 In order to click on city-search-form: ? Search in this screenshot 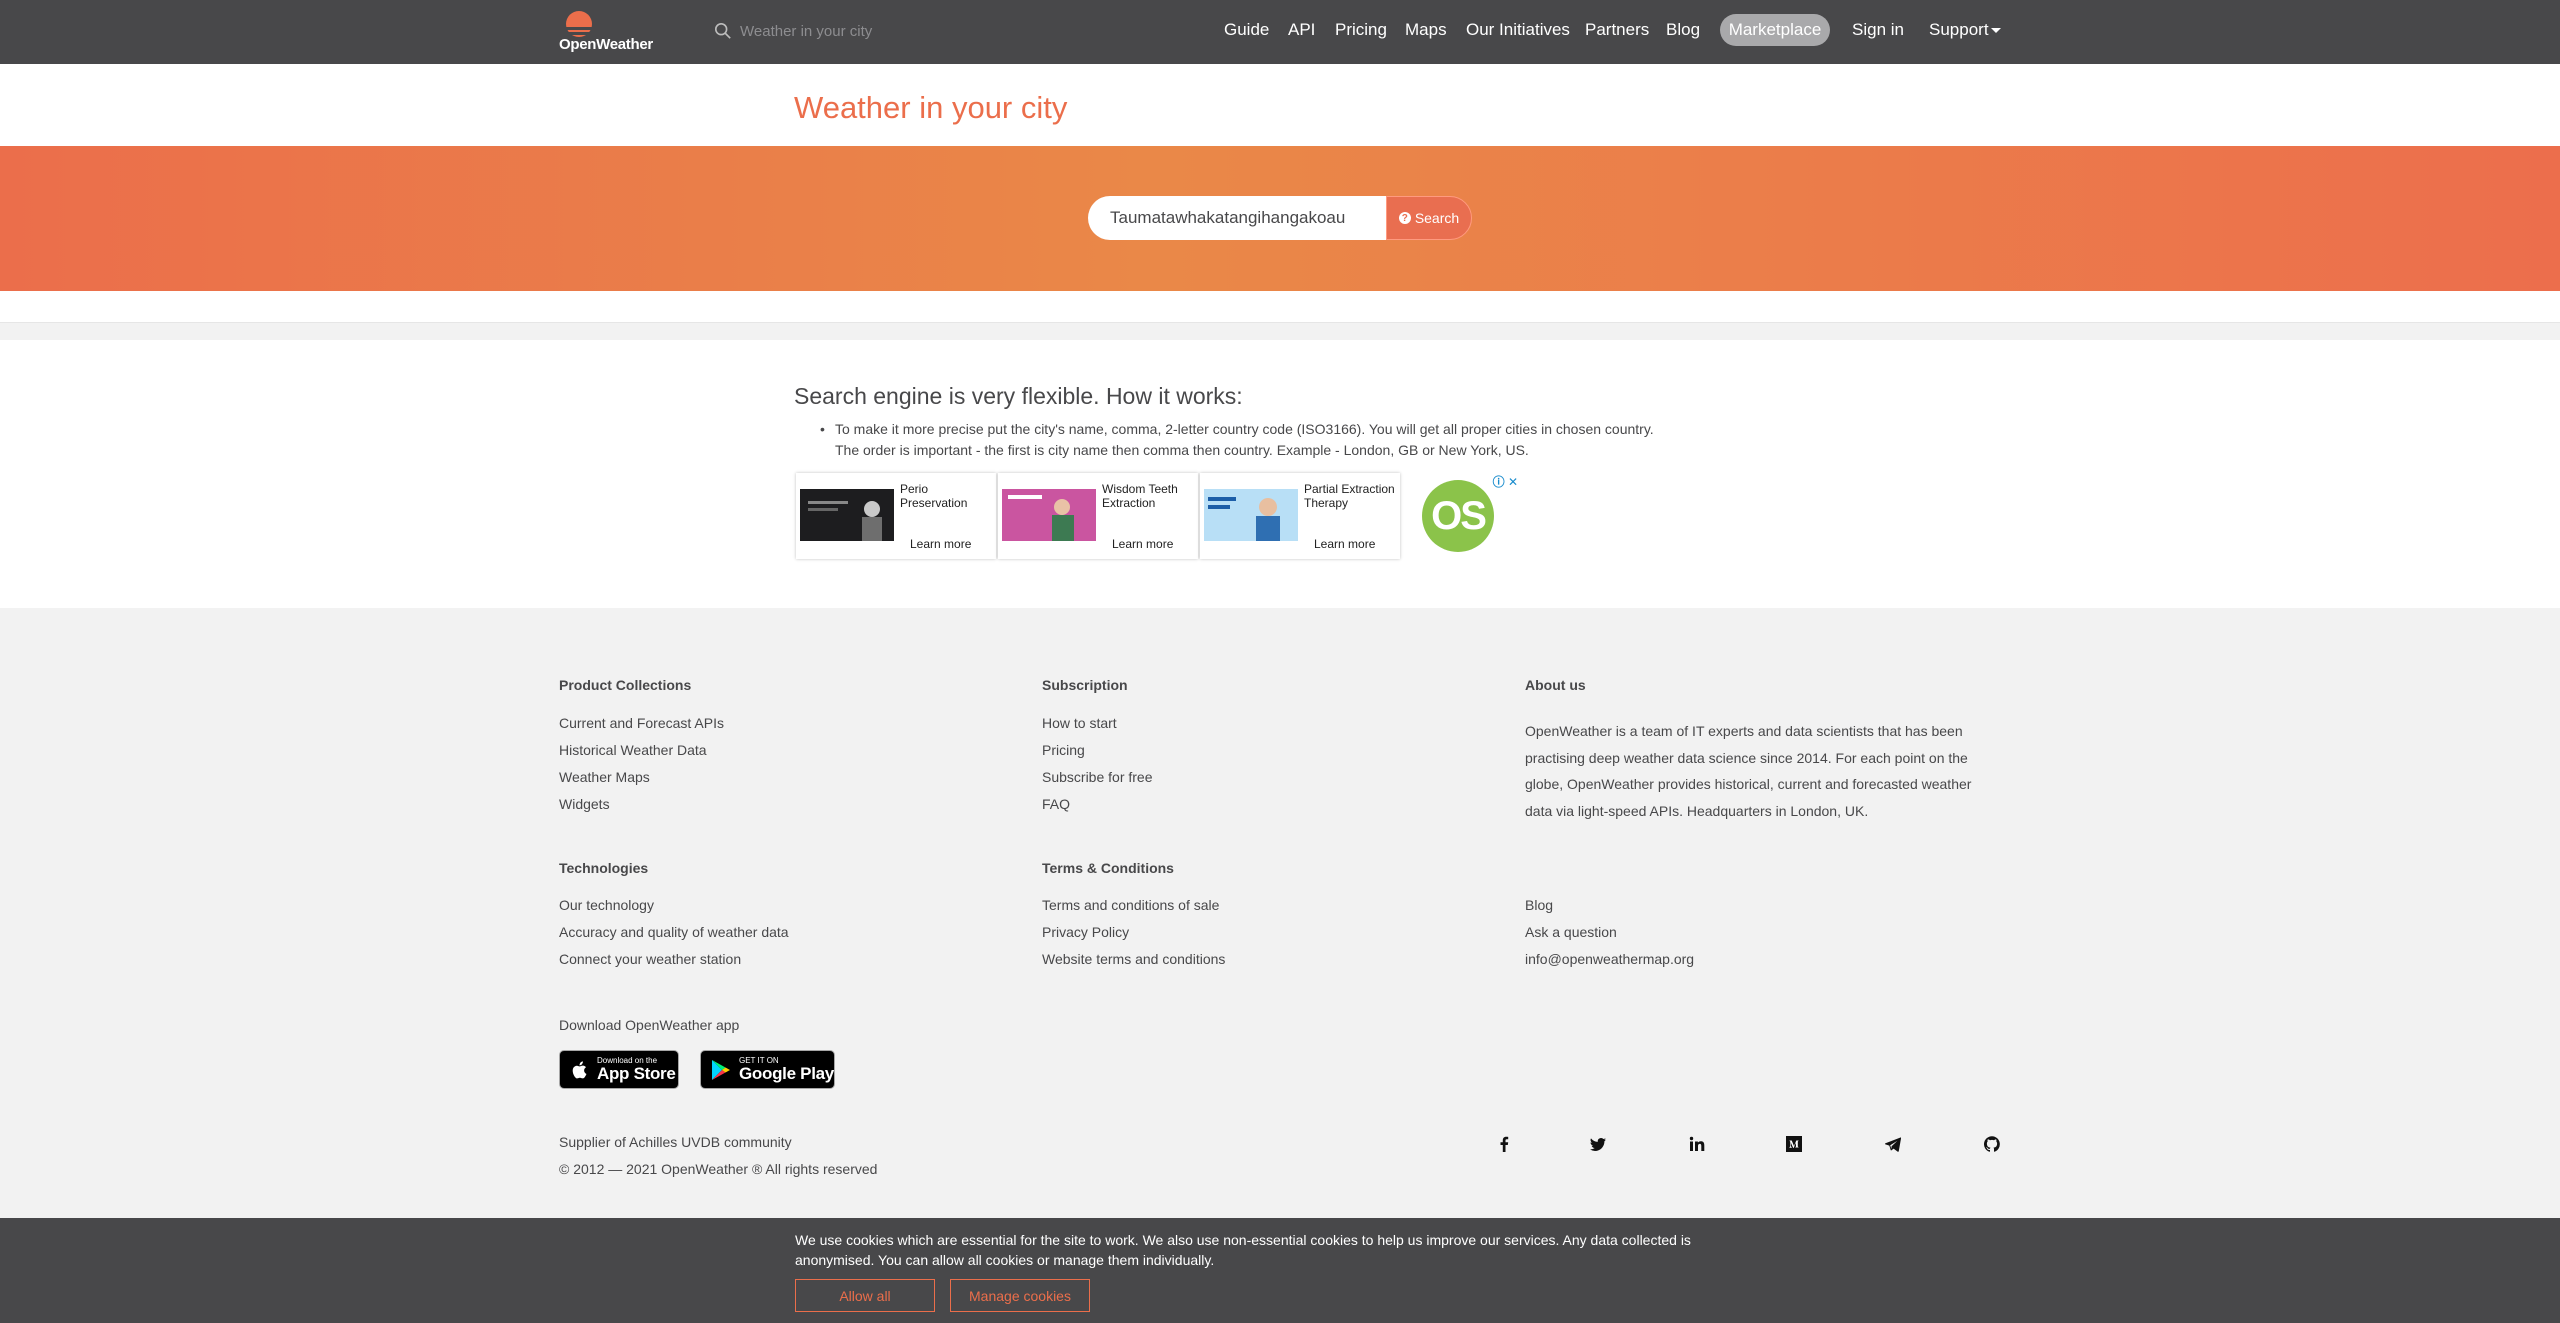, I will do `click(1280, 218)`.